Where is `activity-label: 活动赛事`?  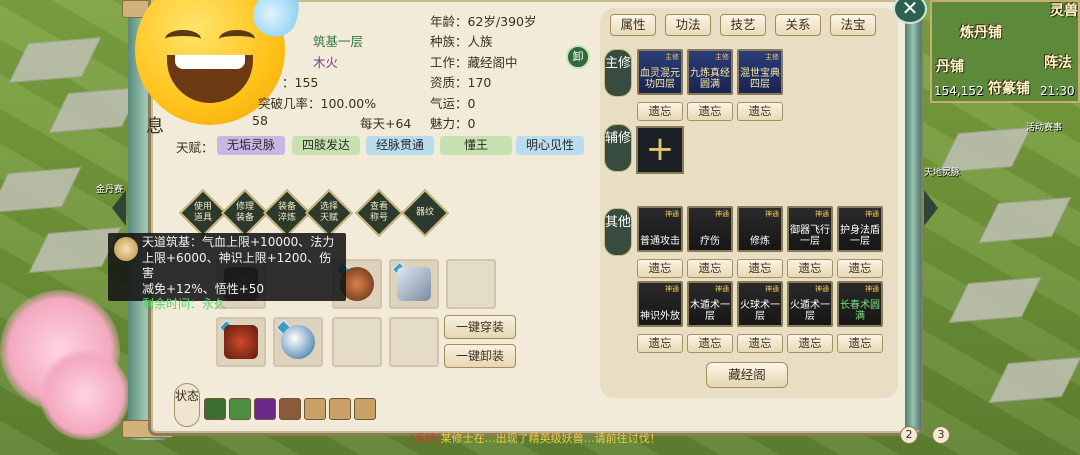 activity-label: 活动赛事 is located at coordinates (1044, 126).